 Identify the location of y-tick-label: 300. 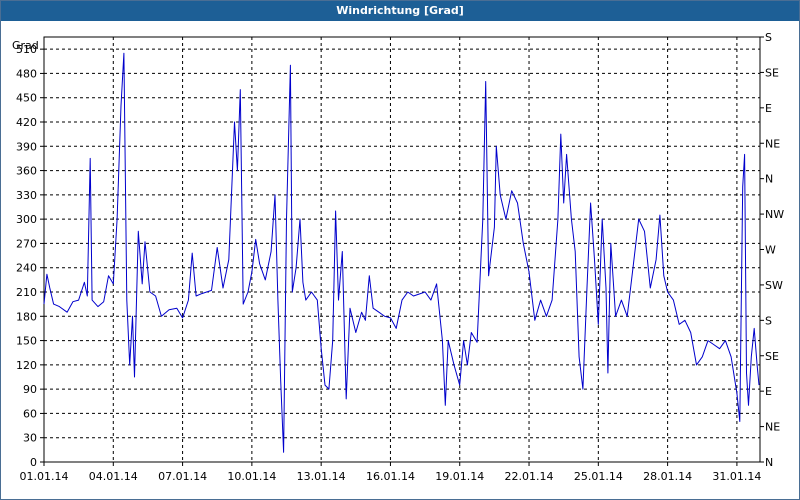
(26, 219).